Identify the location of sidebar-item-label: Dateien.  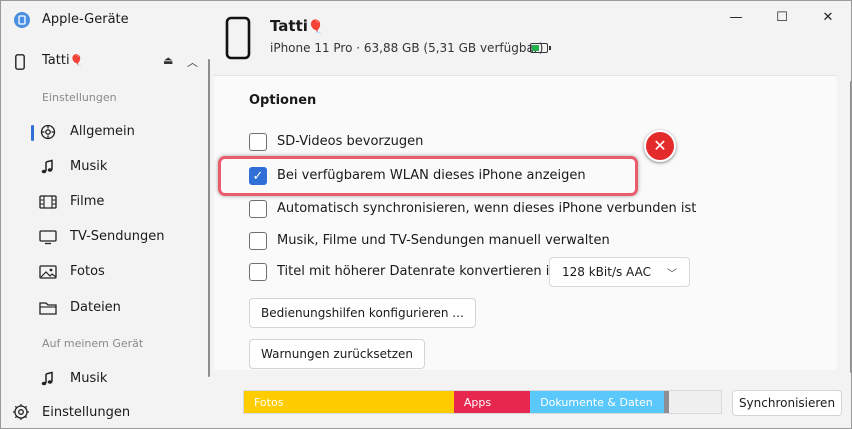
(95, 307).